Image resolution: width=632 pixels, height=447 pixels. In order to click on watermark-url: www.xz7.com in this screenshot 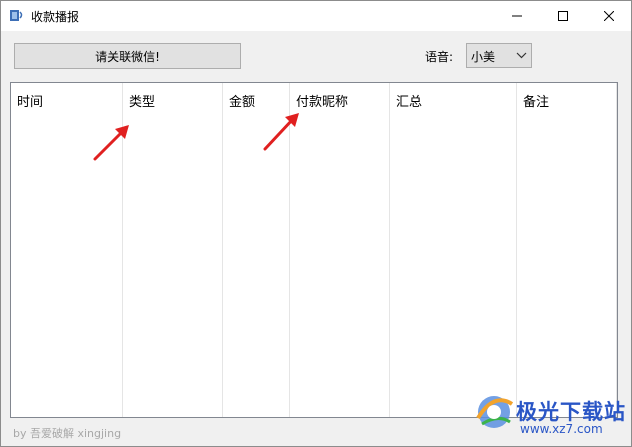, I will do `click(561, 429)`.